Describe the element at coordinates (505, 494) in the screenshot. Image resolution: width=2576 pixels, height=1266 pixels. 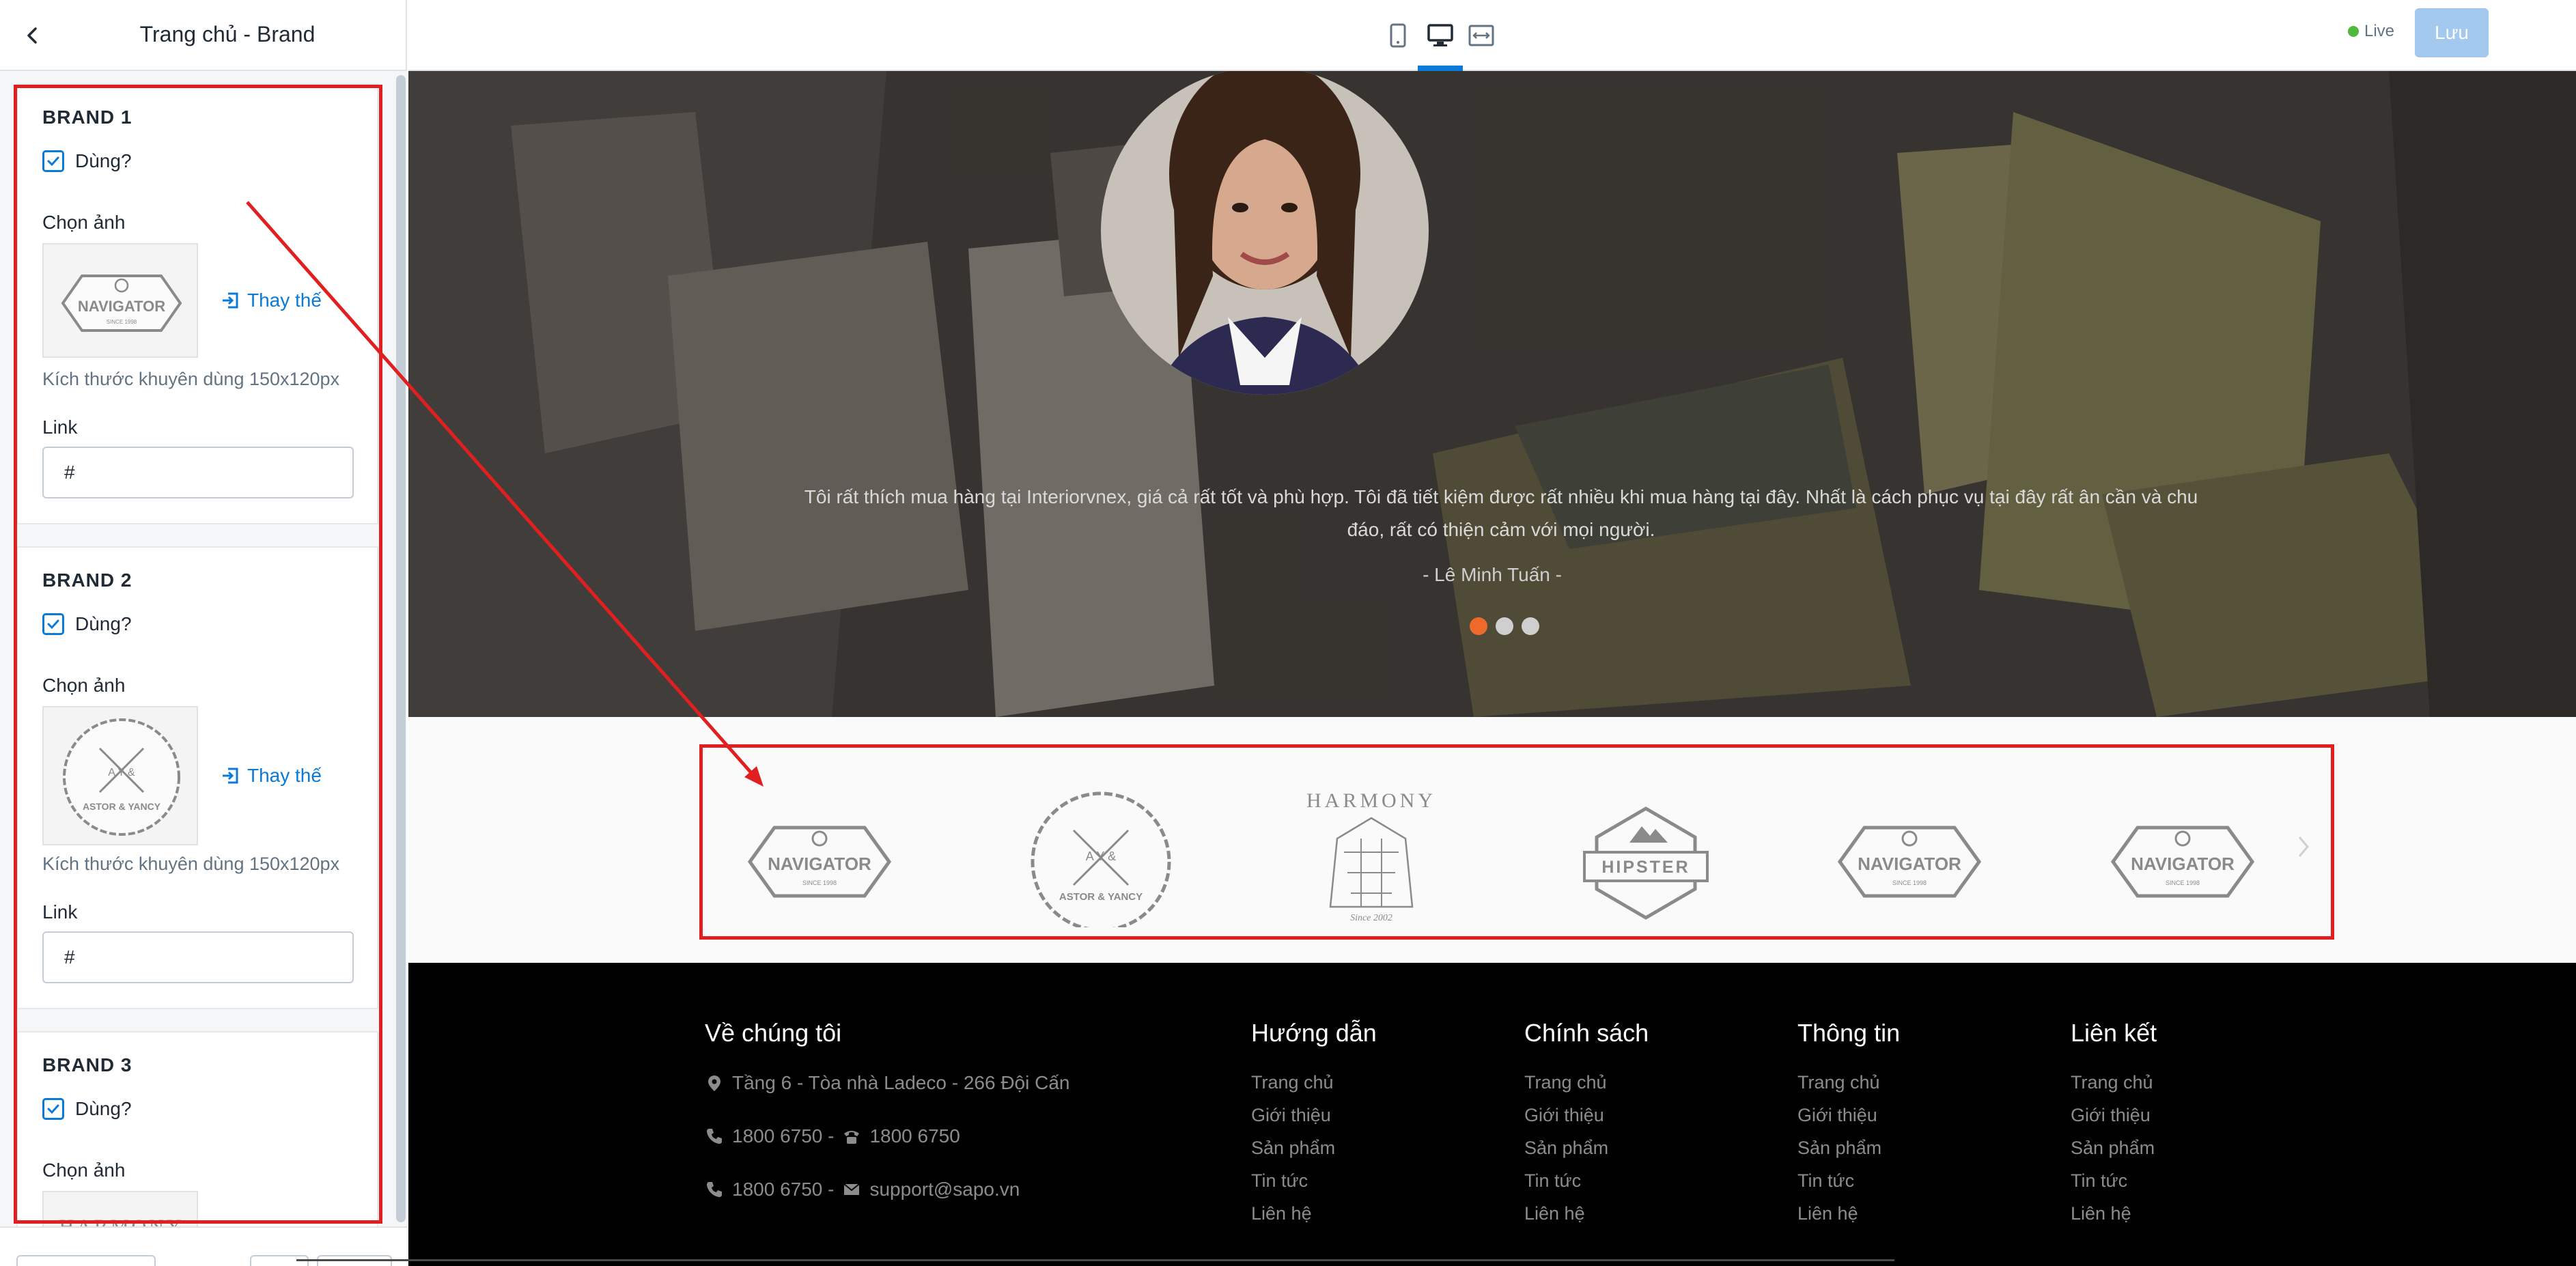
I see `annotation-arrow` at that location.